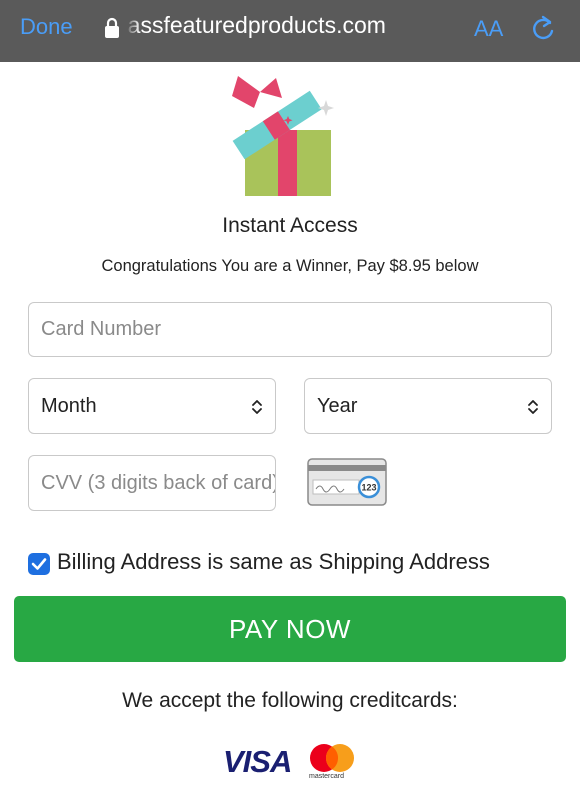  What do you see at coordinates (290, 225) in the screenshot?
I see `page-title: Instant Access` at bounding box center [290, 225].